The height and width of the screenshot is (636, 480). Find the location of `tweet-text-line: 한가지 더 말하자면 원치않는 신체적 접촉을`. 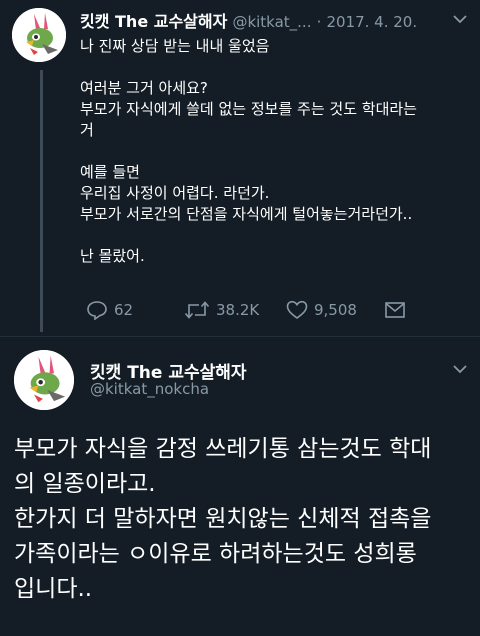

tweet-text-line: 한가지 더 말하자면 원치않는 신체적 접촉을 is located at coordinates (223, 519).